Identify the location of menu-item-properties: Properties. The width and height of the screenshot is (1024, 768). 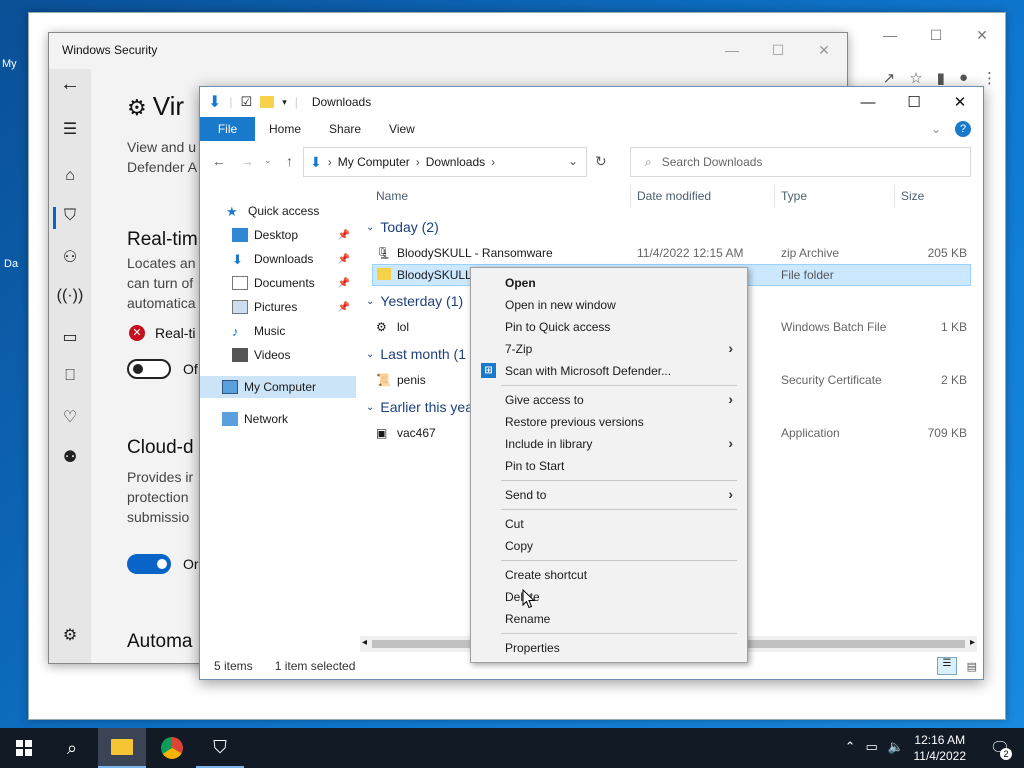
(609, 648).